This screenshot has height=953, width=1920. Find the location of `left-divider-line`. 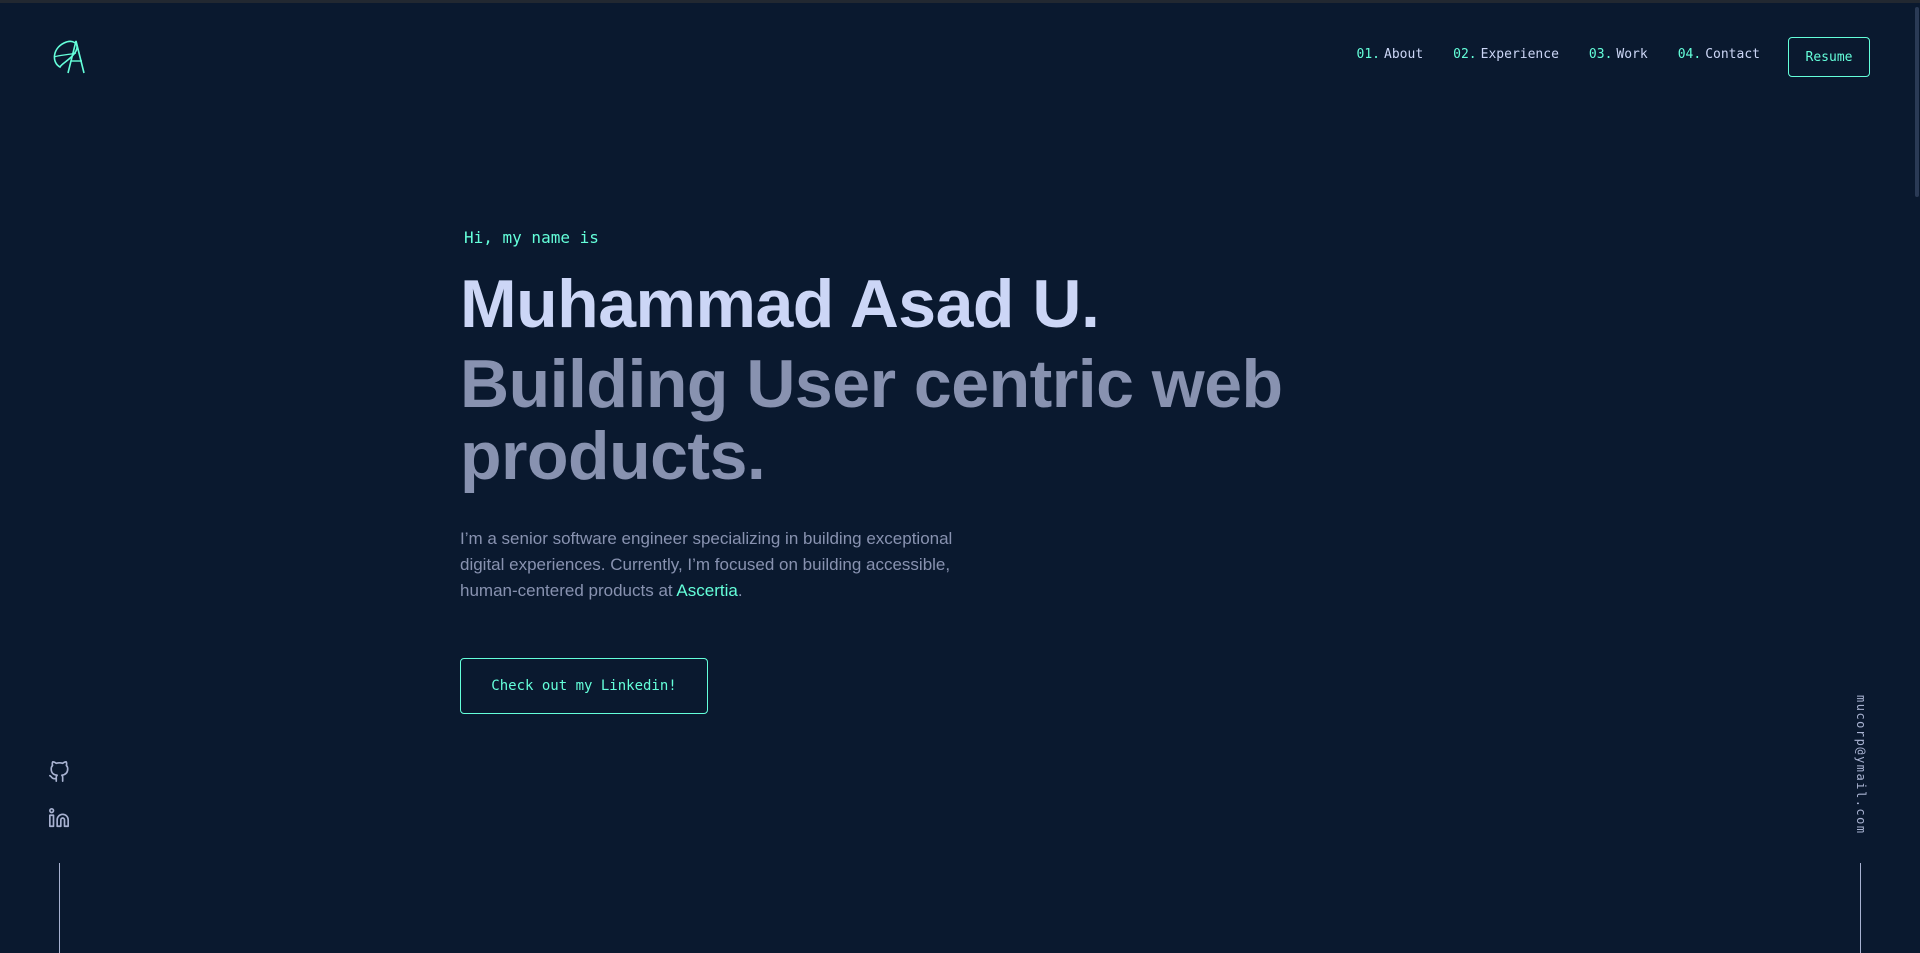

left-divider-line is located at coordinates (59, 908).